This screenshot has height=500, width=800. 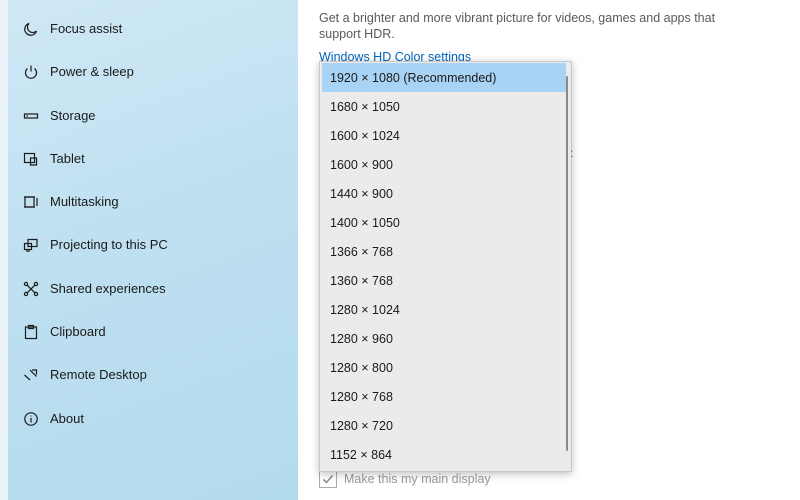 What do you see at coordinates (153, 71) in the screenshot?
I see `sidebar-item-power-sleep: Power & sleep` at bounding box center [153, 71].